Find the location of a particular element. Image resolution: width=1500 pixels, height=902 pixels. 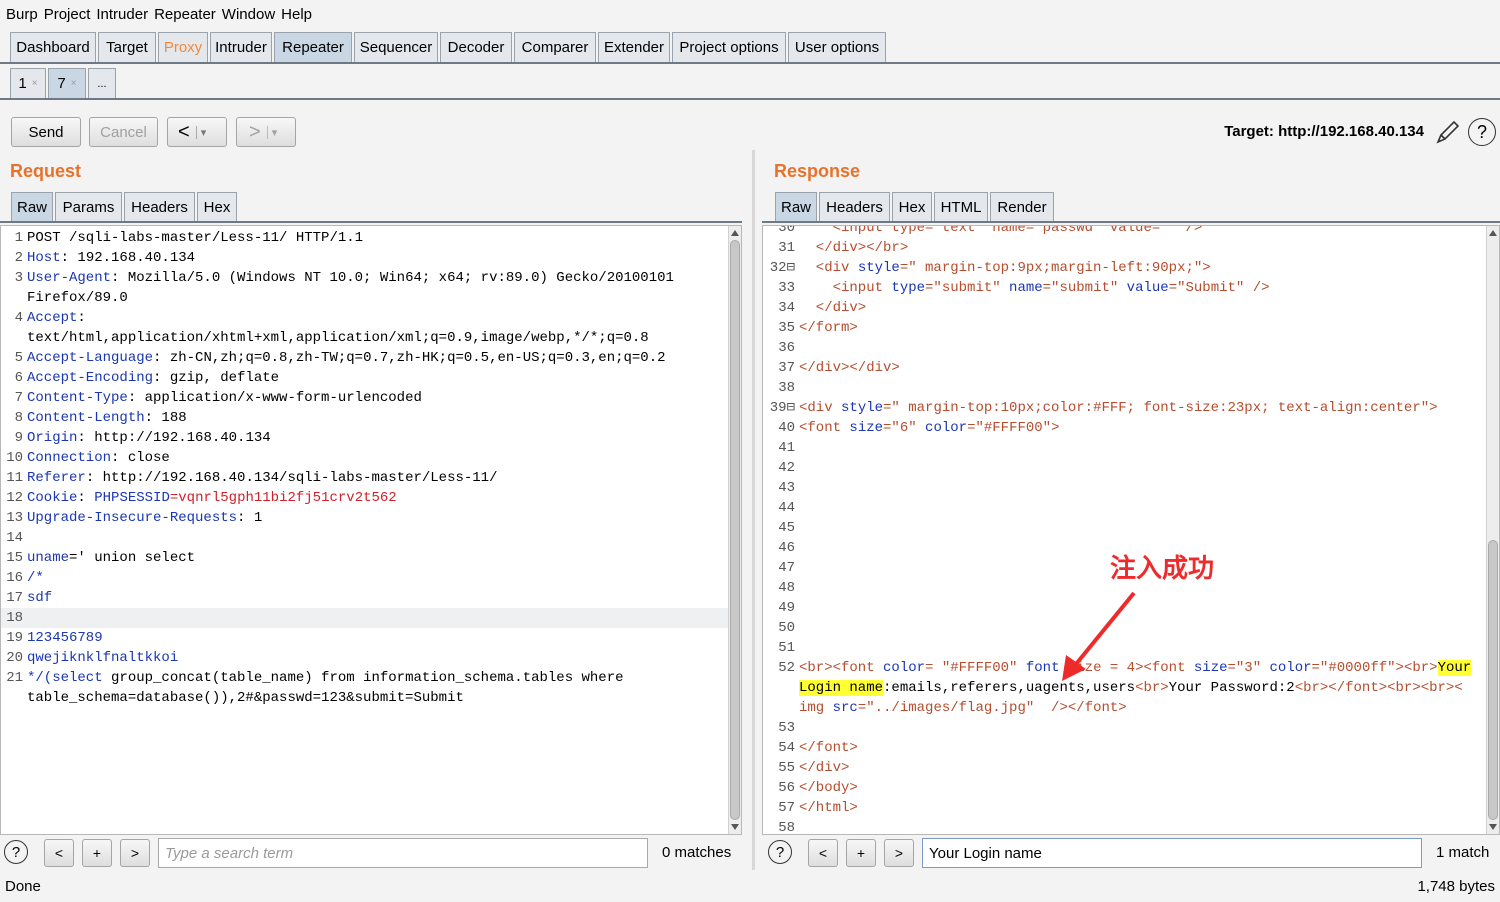

tab-intruder: Intruder is located at coordinates (241, 47).